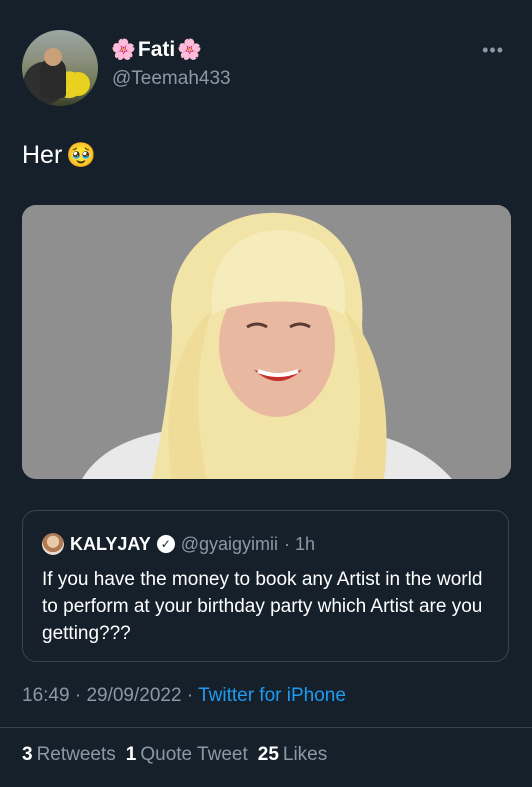 This screenshot has height=787, width=532. I want to click on tweet-date: 29/09/2022, so click(133, 695).